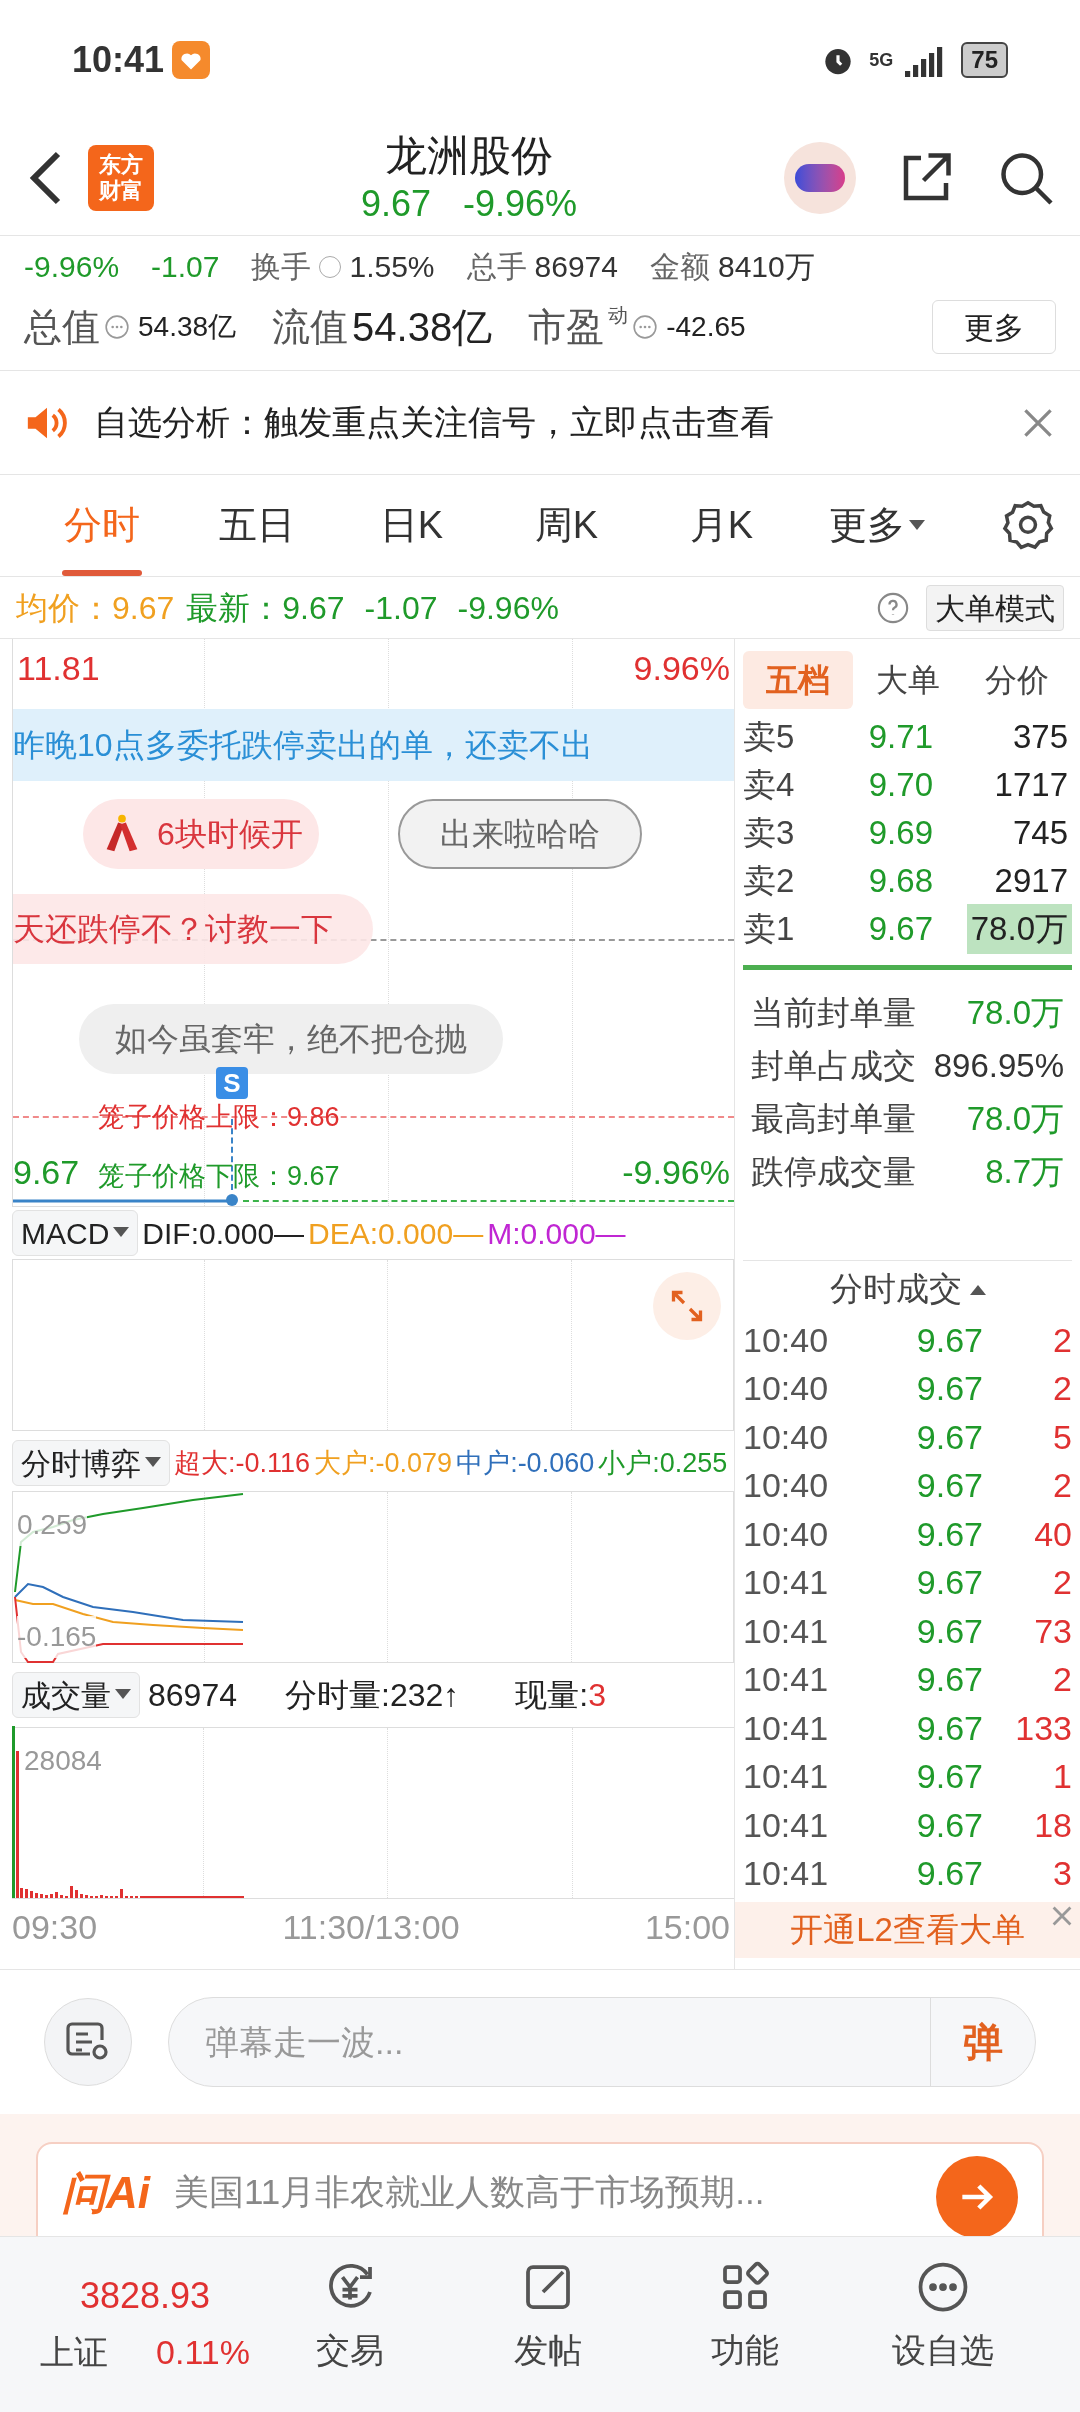  I want to click on trades-header: 分时成交, so click(895, 1288).